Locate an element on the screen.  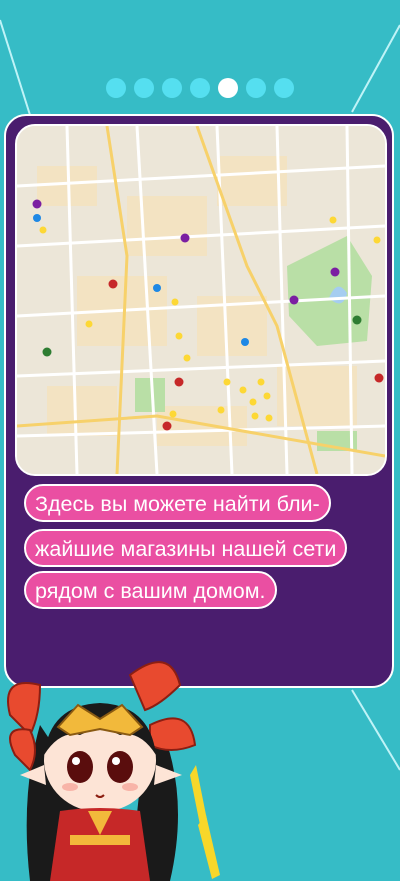
description-line-1: Здесь вы можете найти бли- is located at coordinates (177, 503).